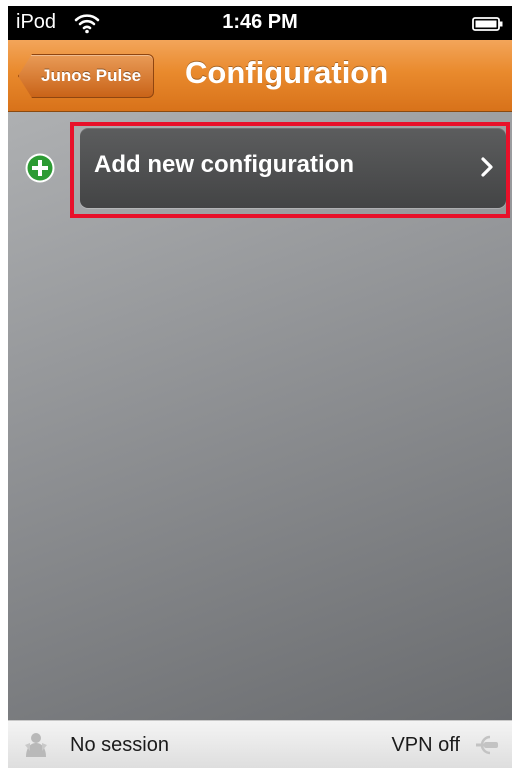 Image resolution: width=518 pixels, height=773 pixels. Describe the element at coordinates (487, 24) in the screenshot. I see `battery-icon` at that location.